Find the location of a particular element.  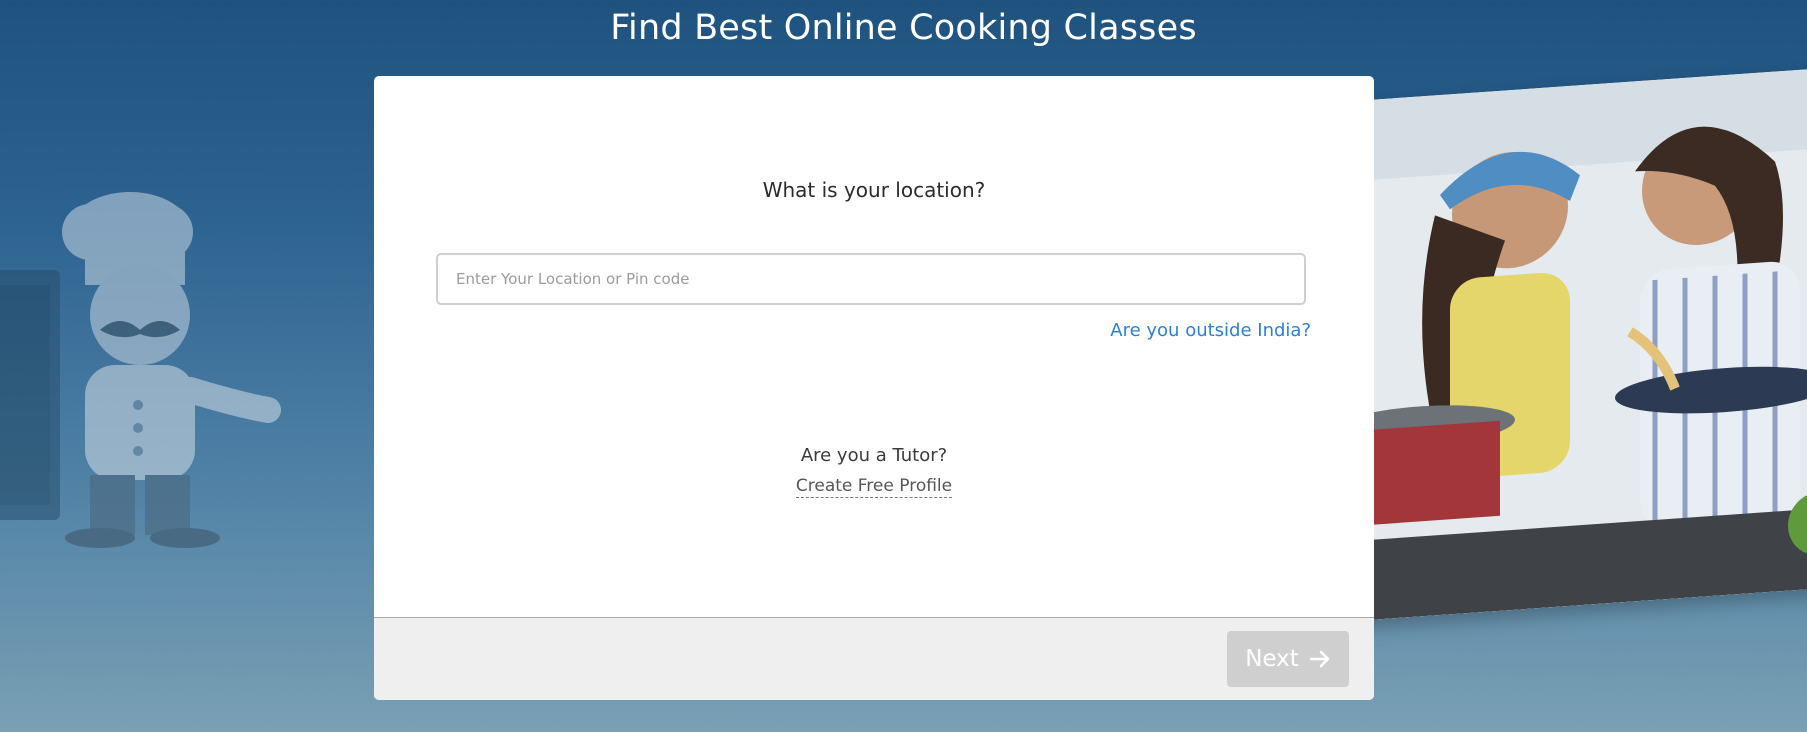

outside-india-link: Are you outside India? is located at coordinates (1210, 330).